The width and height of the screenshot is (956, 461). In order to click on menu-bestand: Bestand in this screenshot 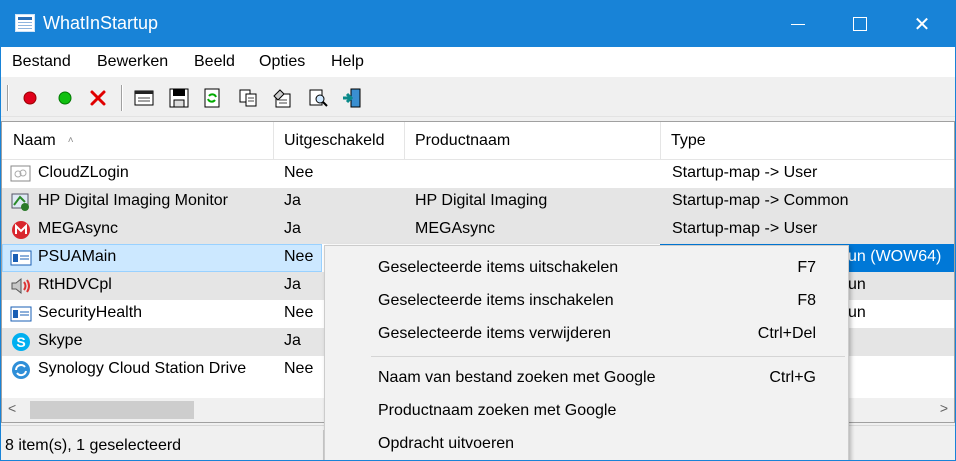, I will do `click(41, 62)`.